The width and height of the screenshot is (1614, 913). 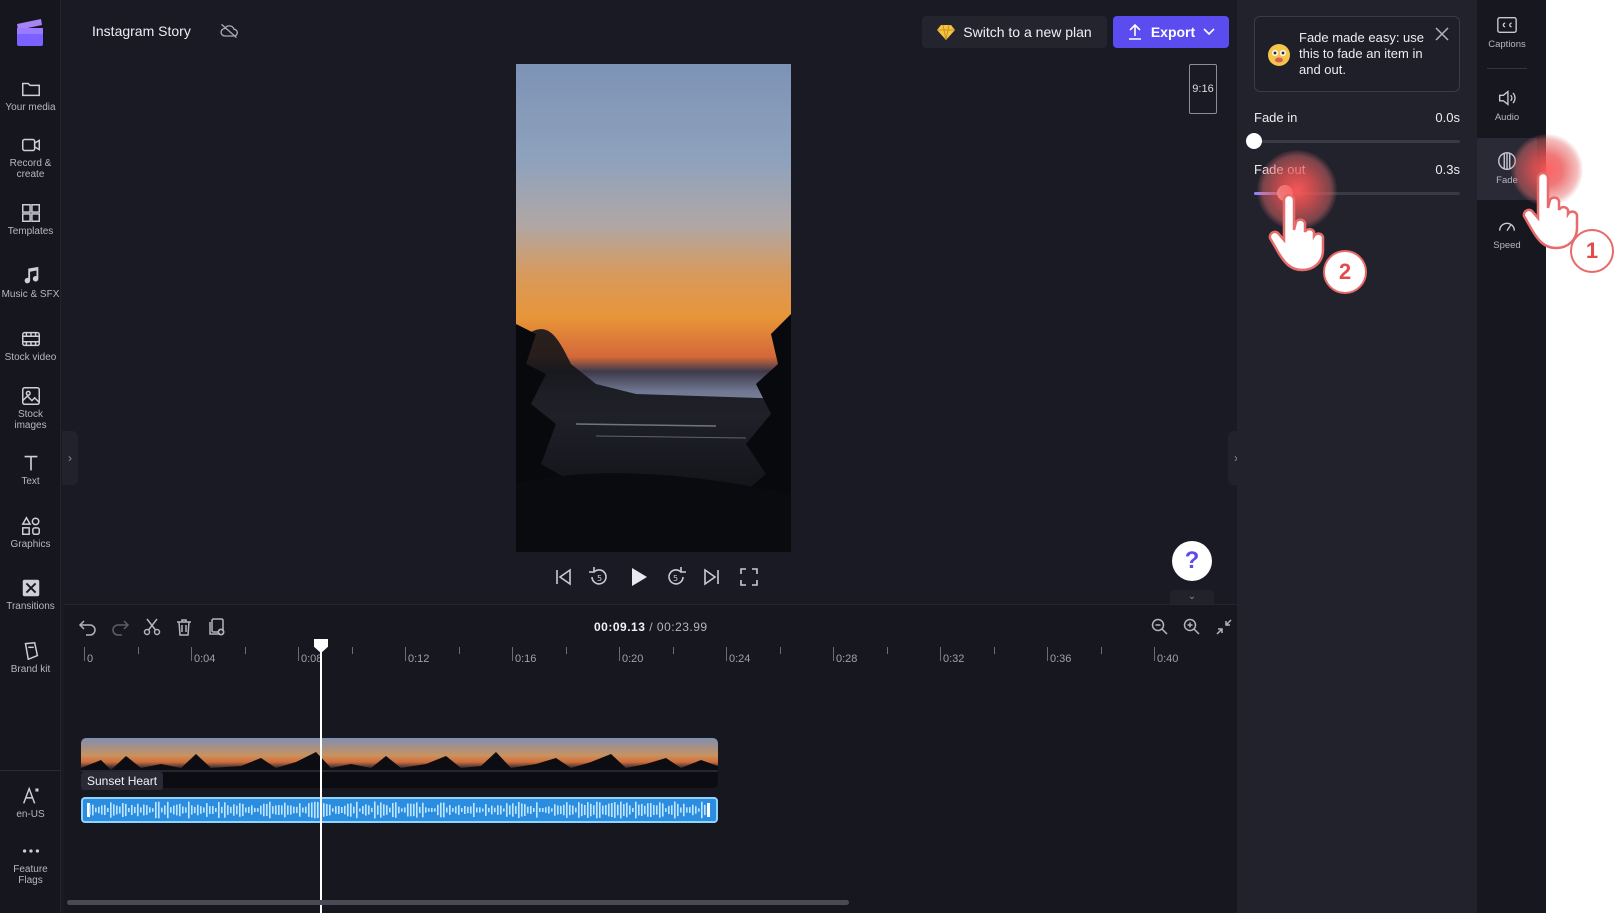 I want to click on timeline-scrollbar, so click(x=458, y=902).